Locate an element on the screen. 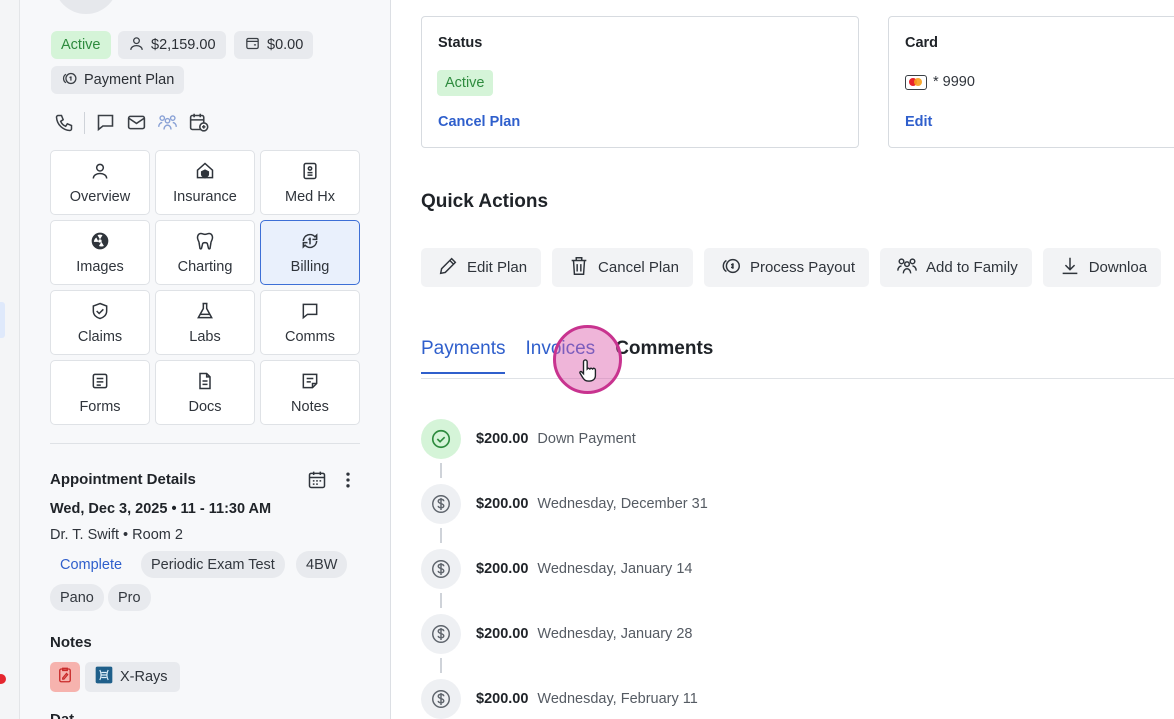  appointment-provider: Dr. T. Swift • Room 2 is located at coordinates (116, 535).